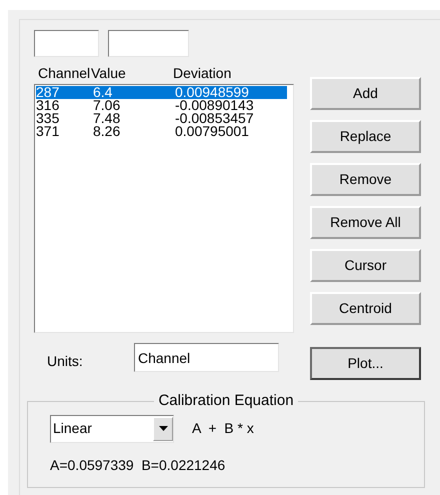 Image resolution: width=440 pixels, height=495 pixels. Describe the element at coordinates (365, 265) in the screenshot. I see `dialog-button: Cursor` at that location.